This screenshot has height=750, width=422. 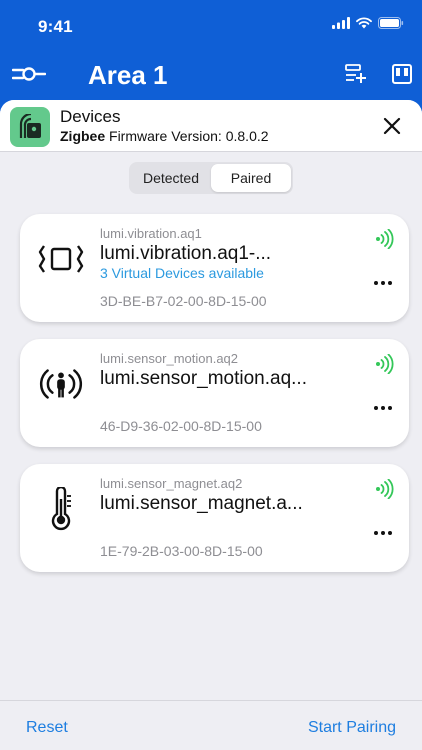 What do you see at coordinates (356, 74) in the screenshot?
I see `add-list-icon` at bounding box center [356, 74].